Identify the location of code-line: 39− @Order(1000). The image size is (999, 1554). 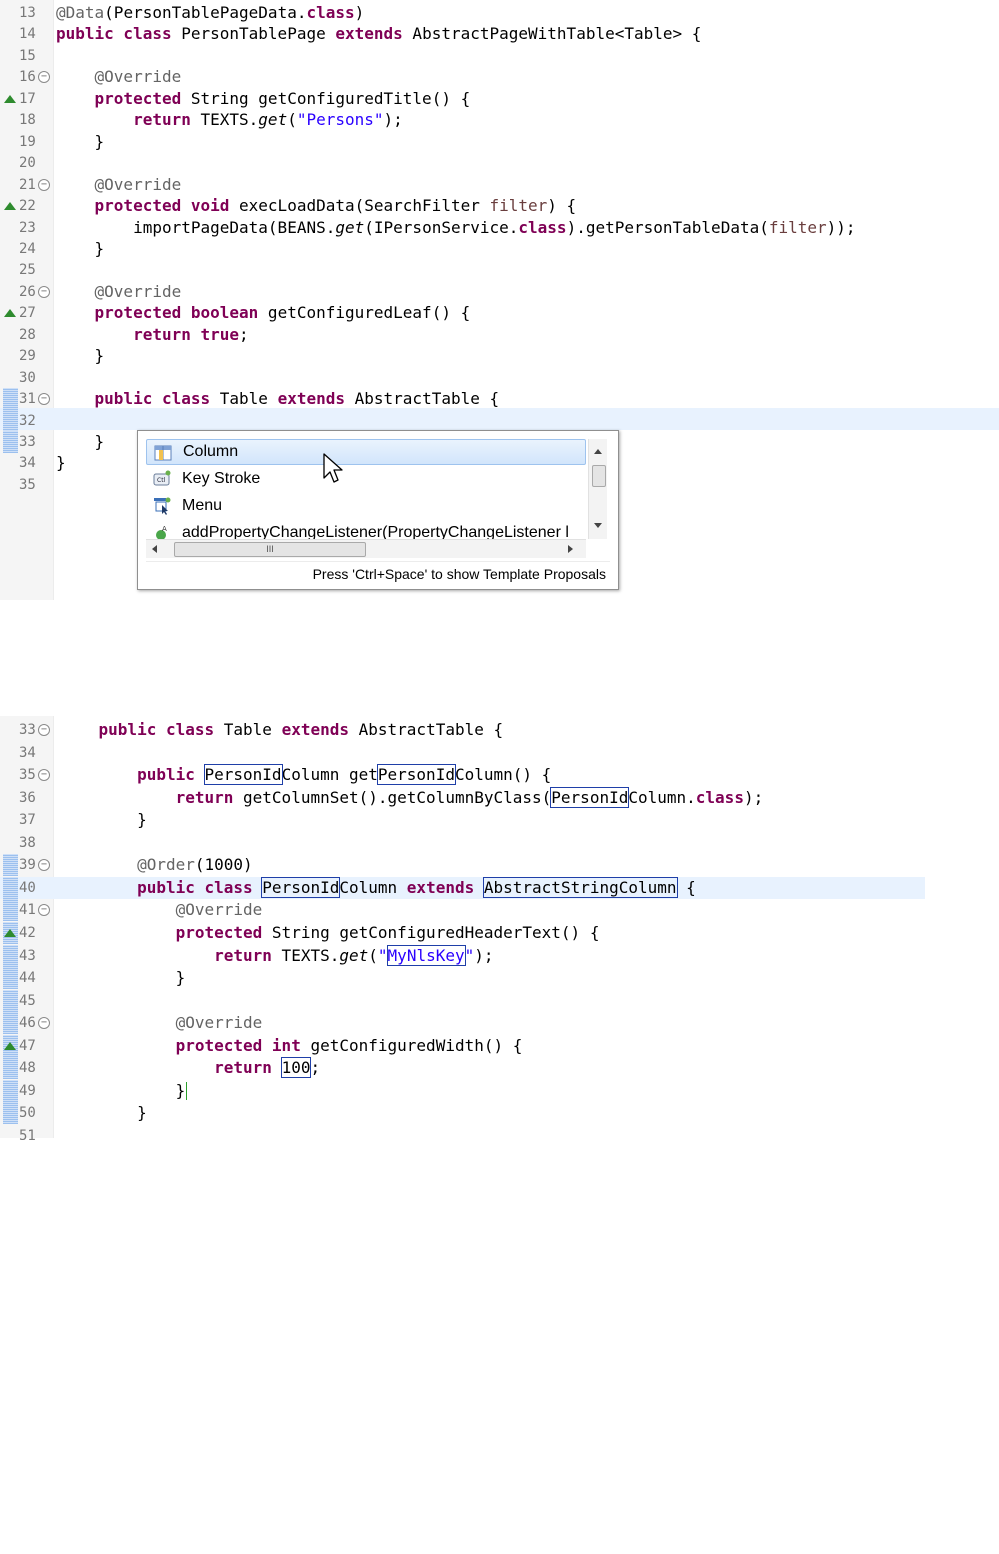
(499, 865).